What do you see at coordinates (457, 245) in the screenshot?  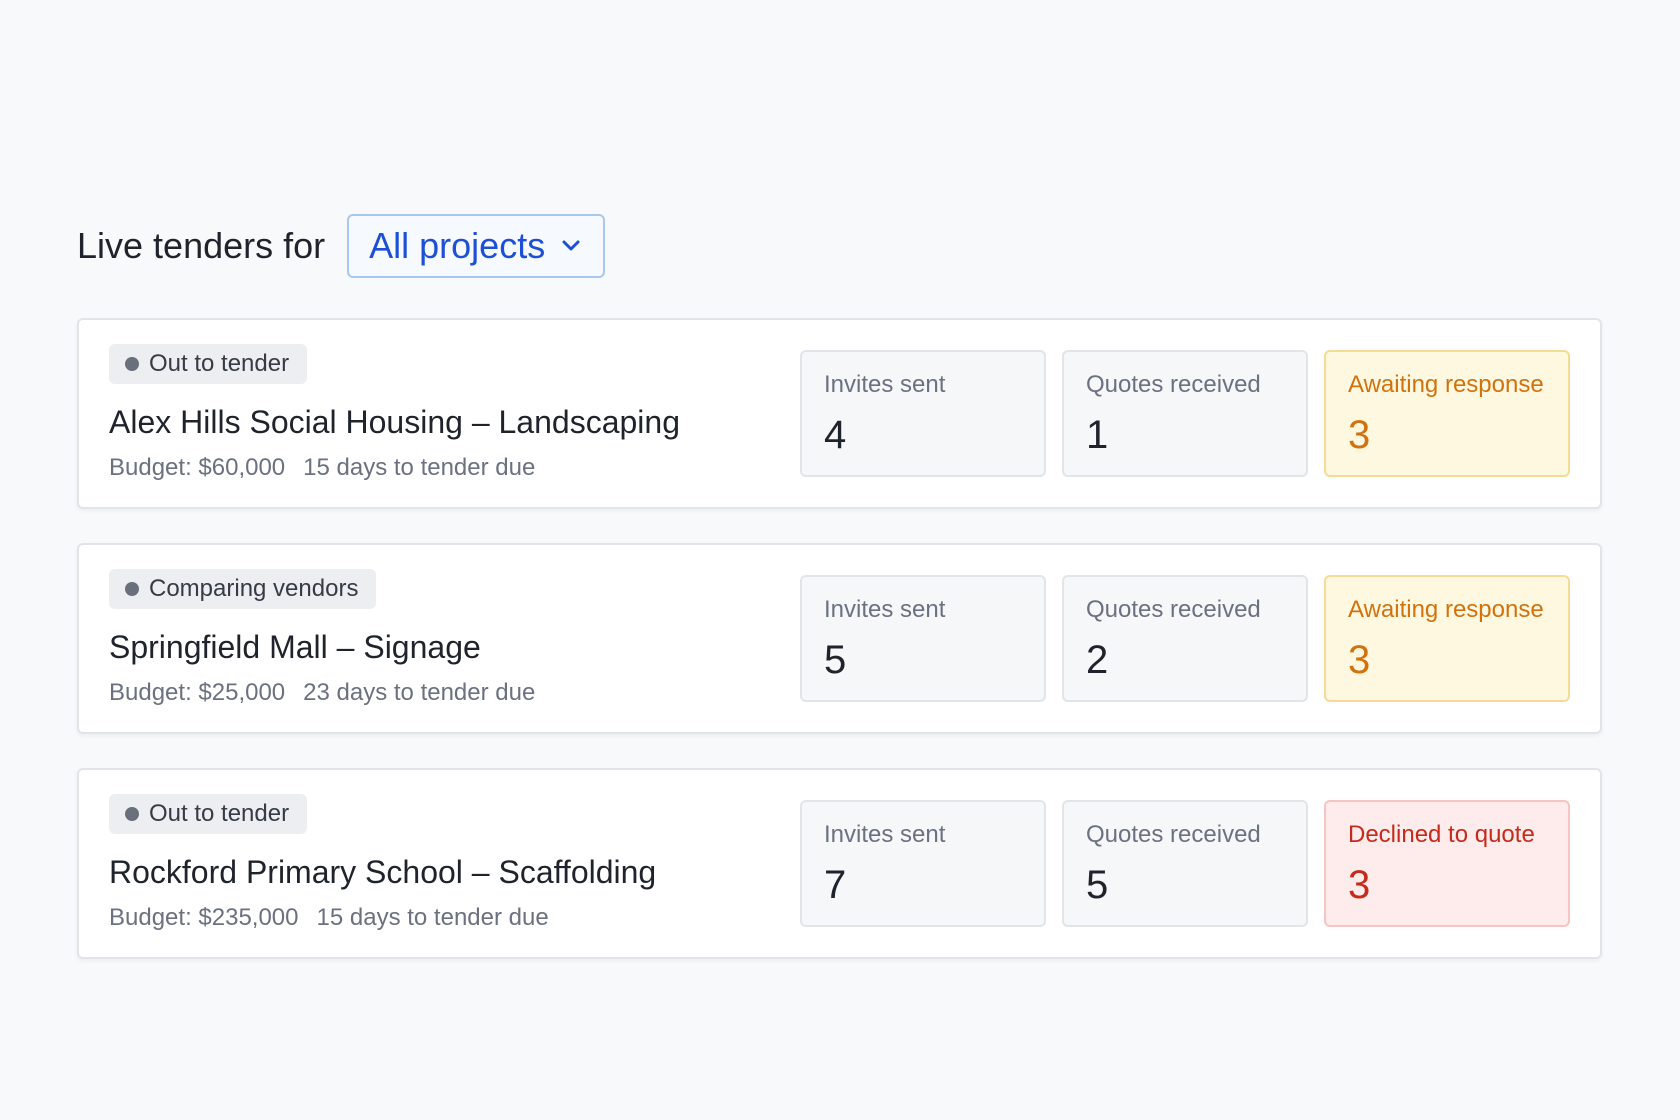 I see `project-filter-value: All projects` at bounding box center [457, 245].